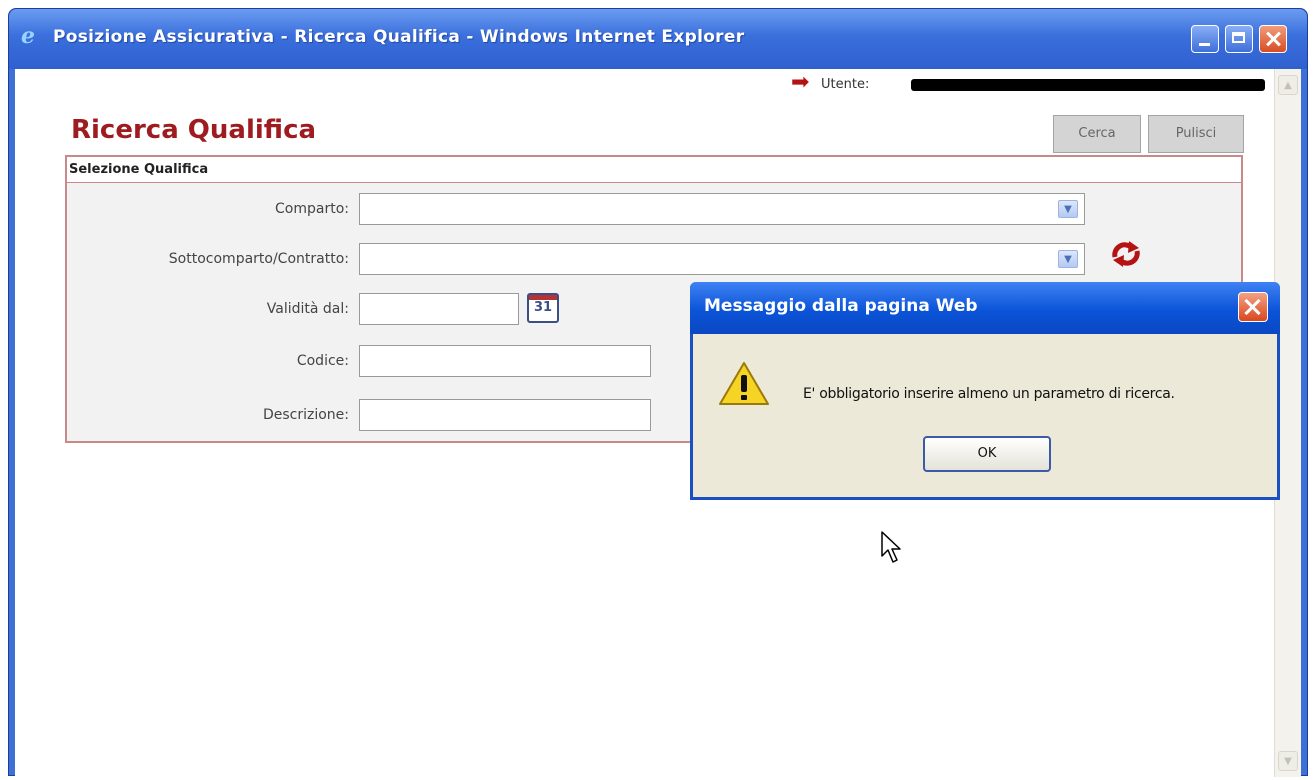  What do you see at coordinates (987, 454) in the screenshot?
I see `ok-button: OK` at bounding box center [987, 454].